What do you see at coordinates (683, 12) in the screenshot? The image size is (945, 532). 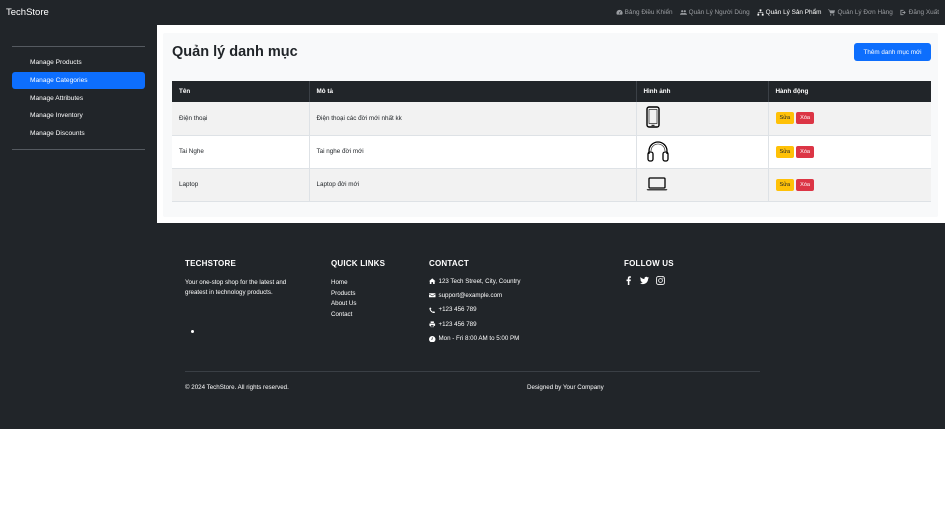 I see `users-icon` at bounding box center [683, 12].